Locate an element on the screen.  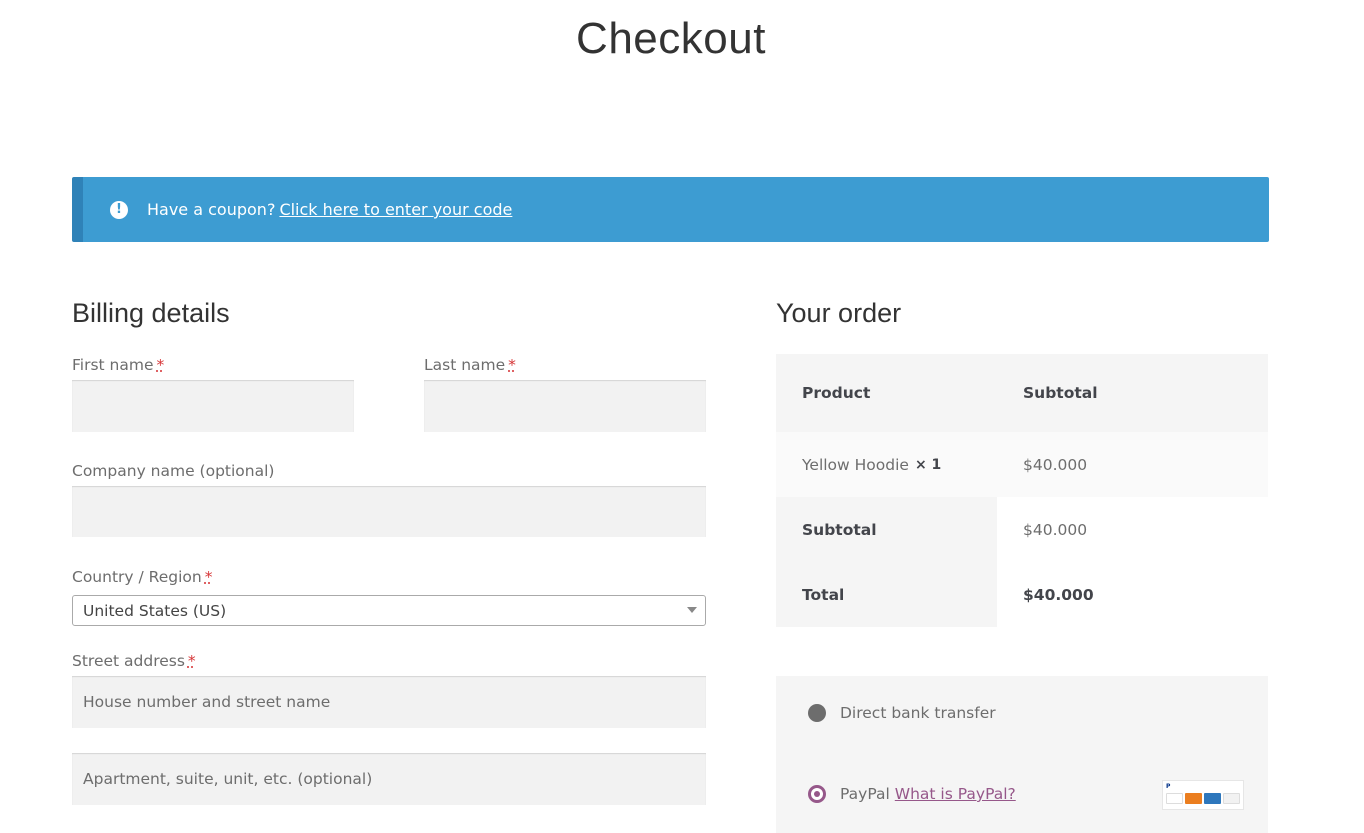
street-address-line2-input is located at coordinates (389, 779).